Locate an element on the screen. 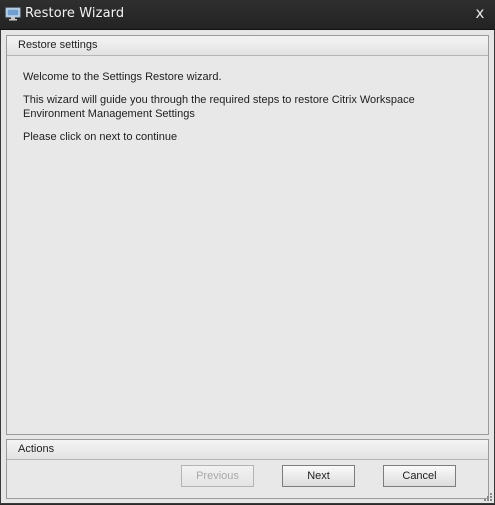  cancel-button: Cancel is located at coordinates (419, 476).